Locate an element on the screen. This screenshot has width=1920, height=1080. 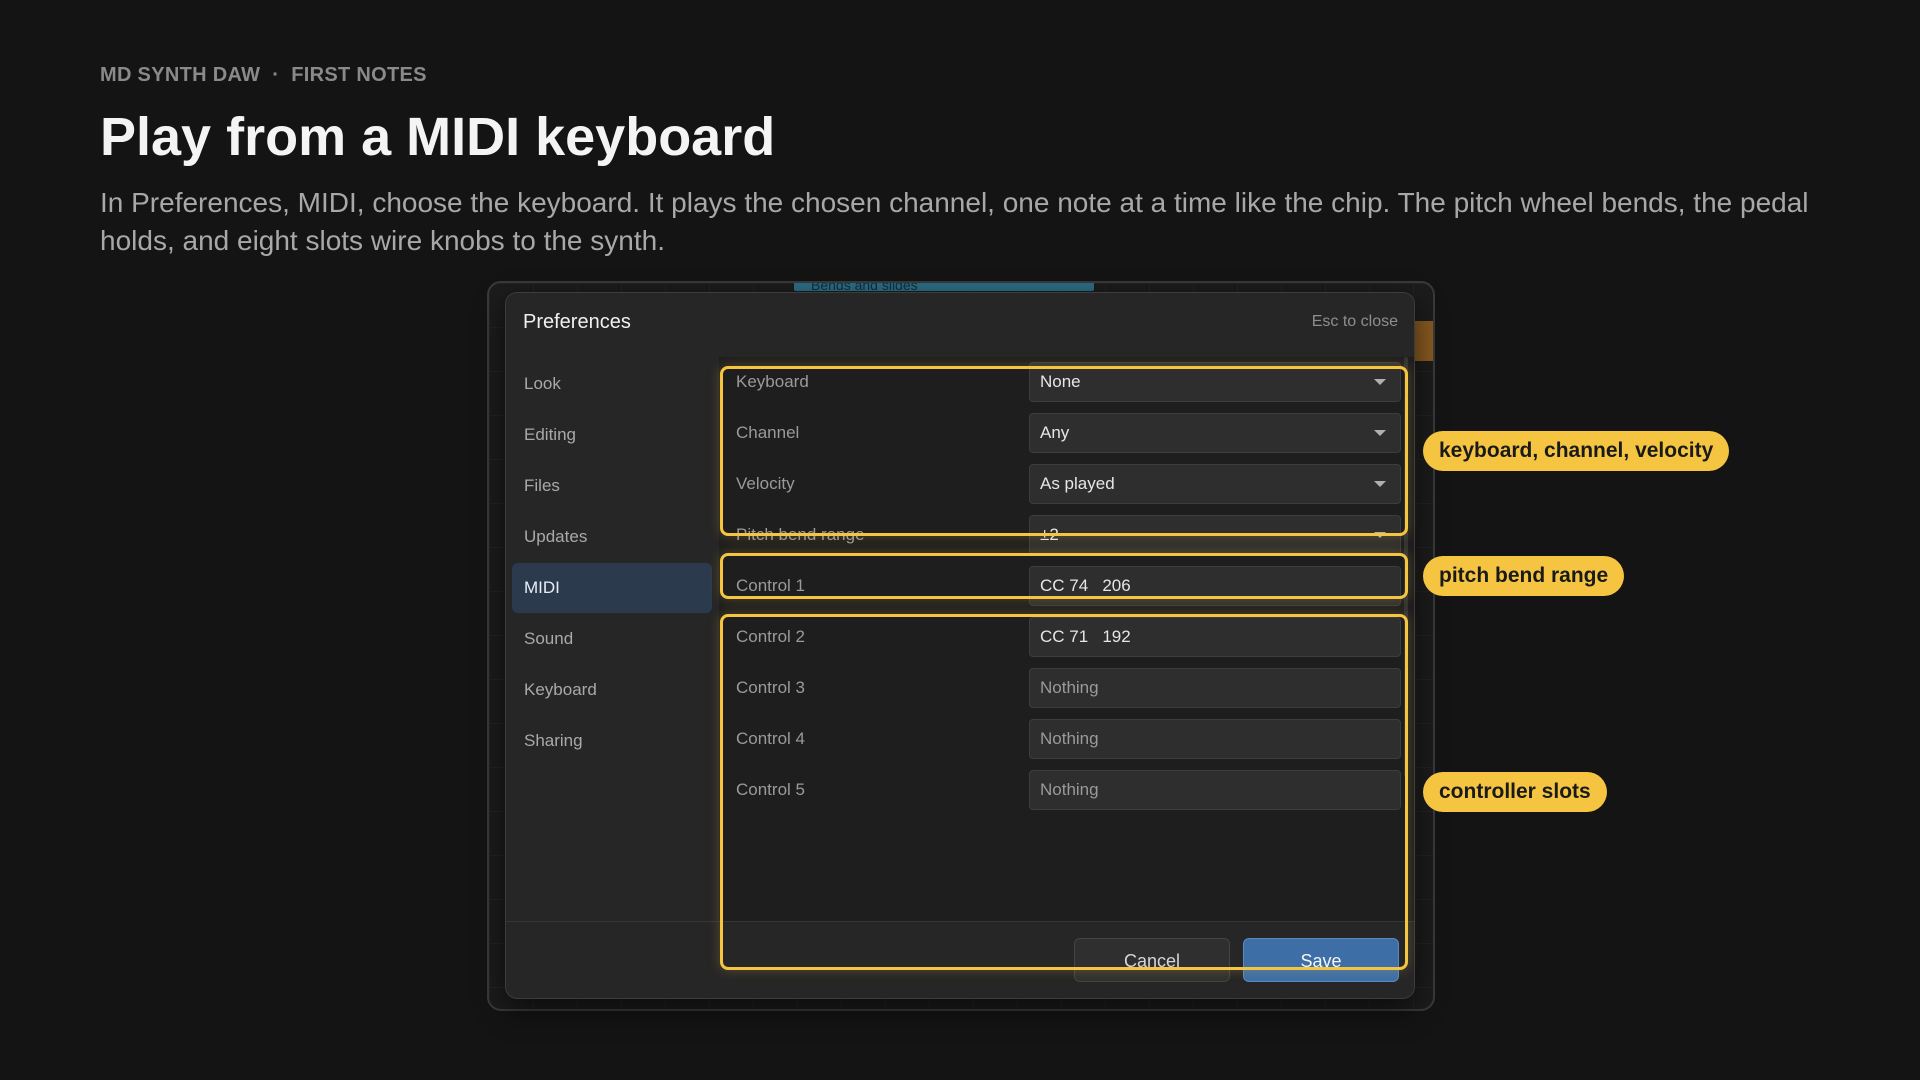
pitch-bend-select: ±2 is located at coordinates (1215, 535).